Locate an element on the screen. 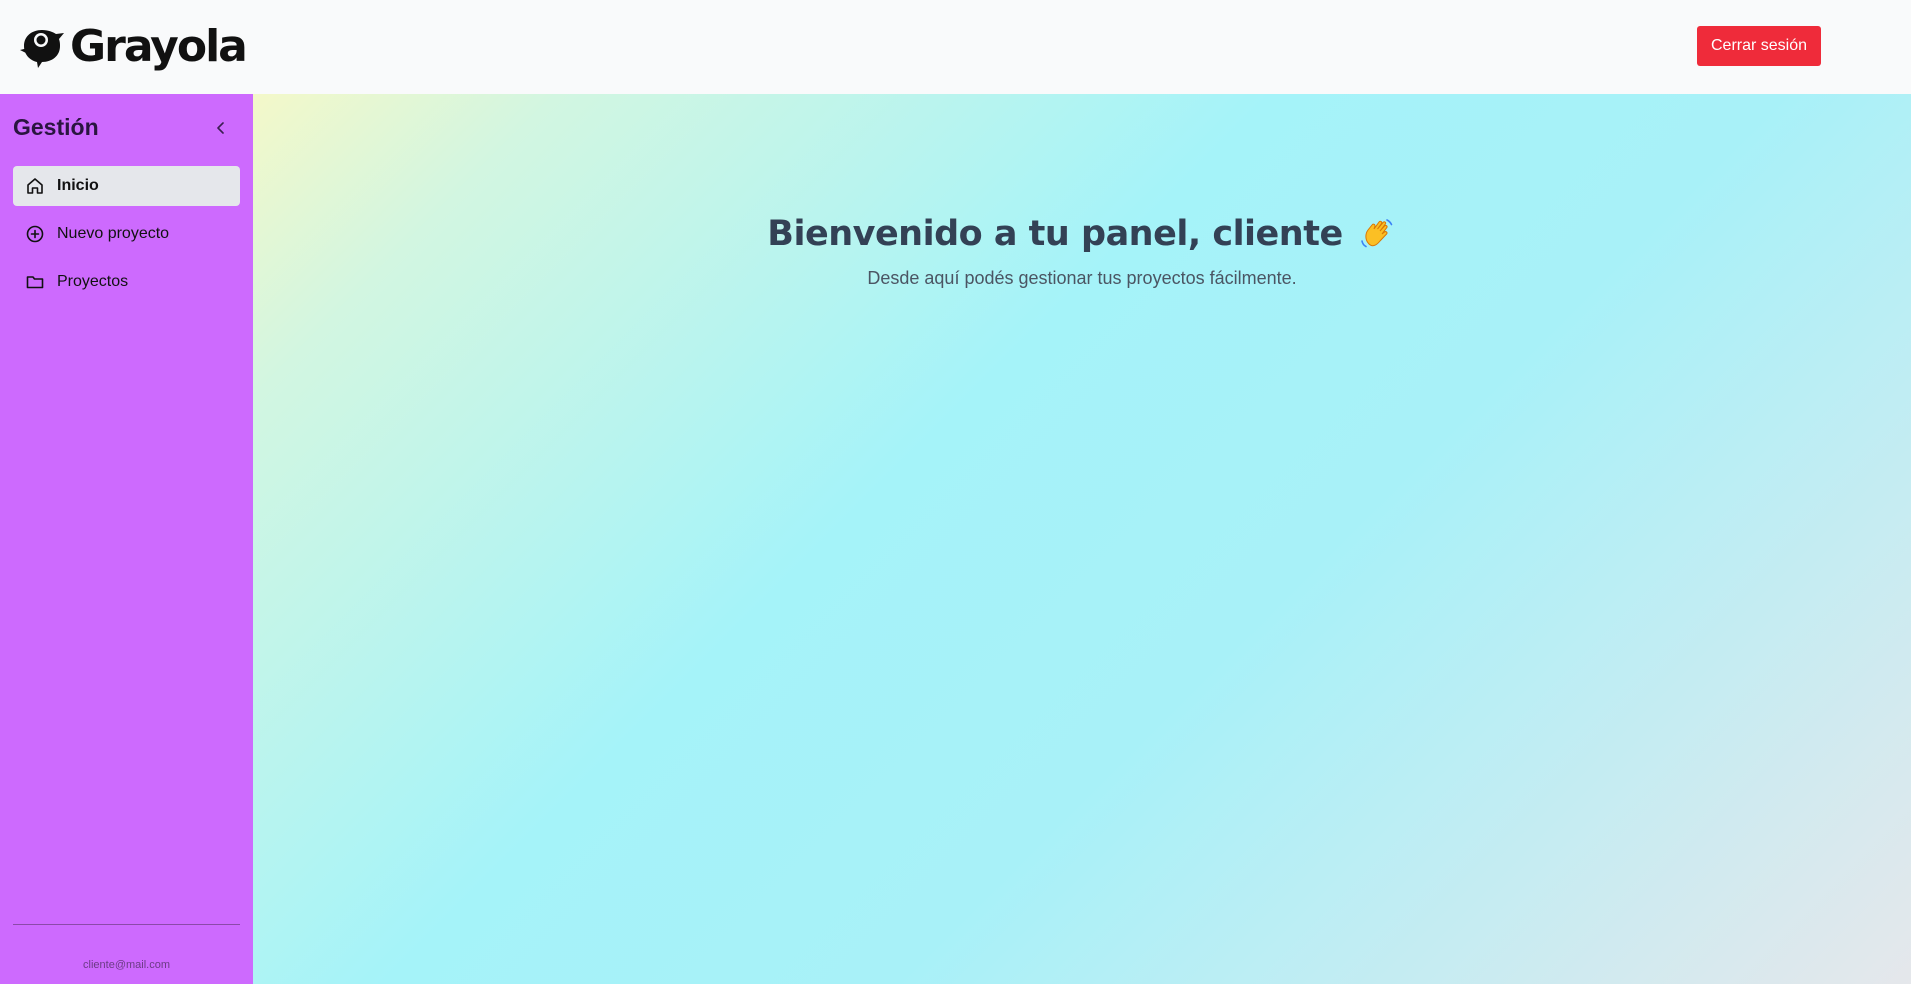 This screenshot has width=1911, height=984. sidebar-nav: Inicio Nuevo proyecto Proyectos is located at coordinates (126, 234).